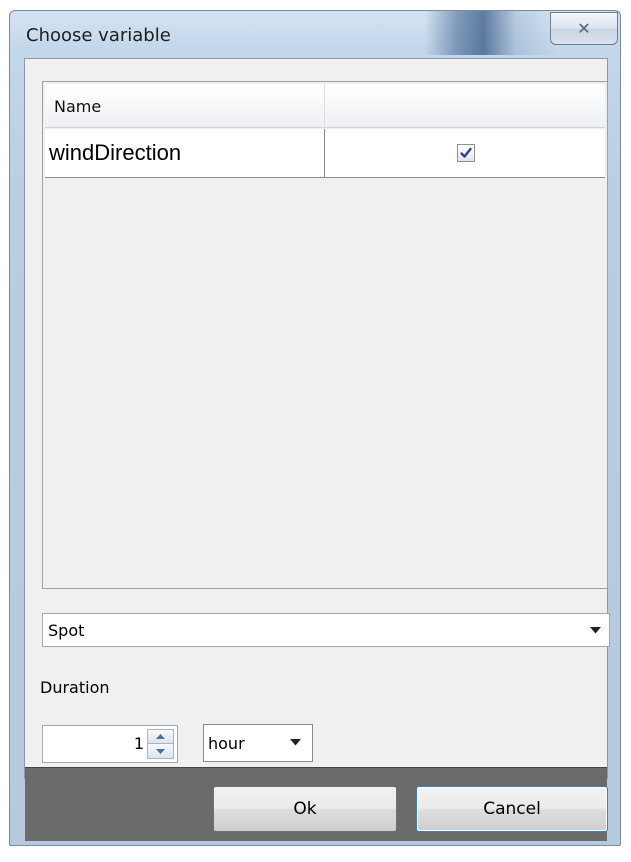 This screenshot has height=862, width=631. What do you see at coordinates (258, 743) in the screenshot?
I see `duration-unit-select: hour` at bounding box center [258, 743].